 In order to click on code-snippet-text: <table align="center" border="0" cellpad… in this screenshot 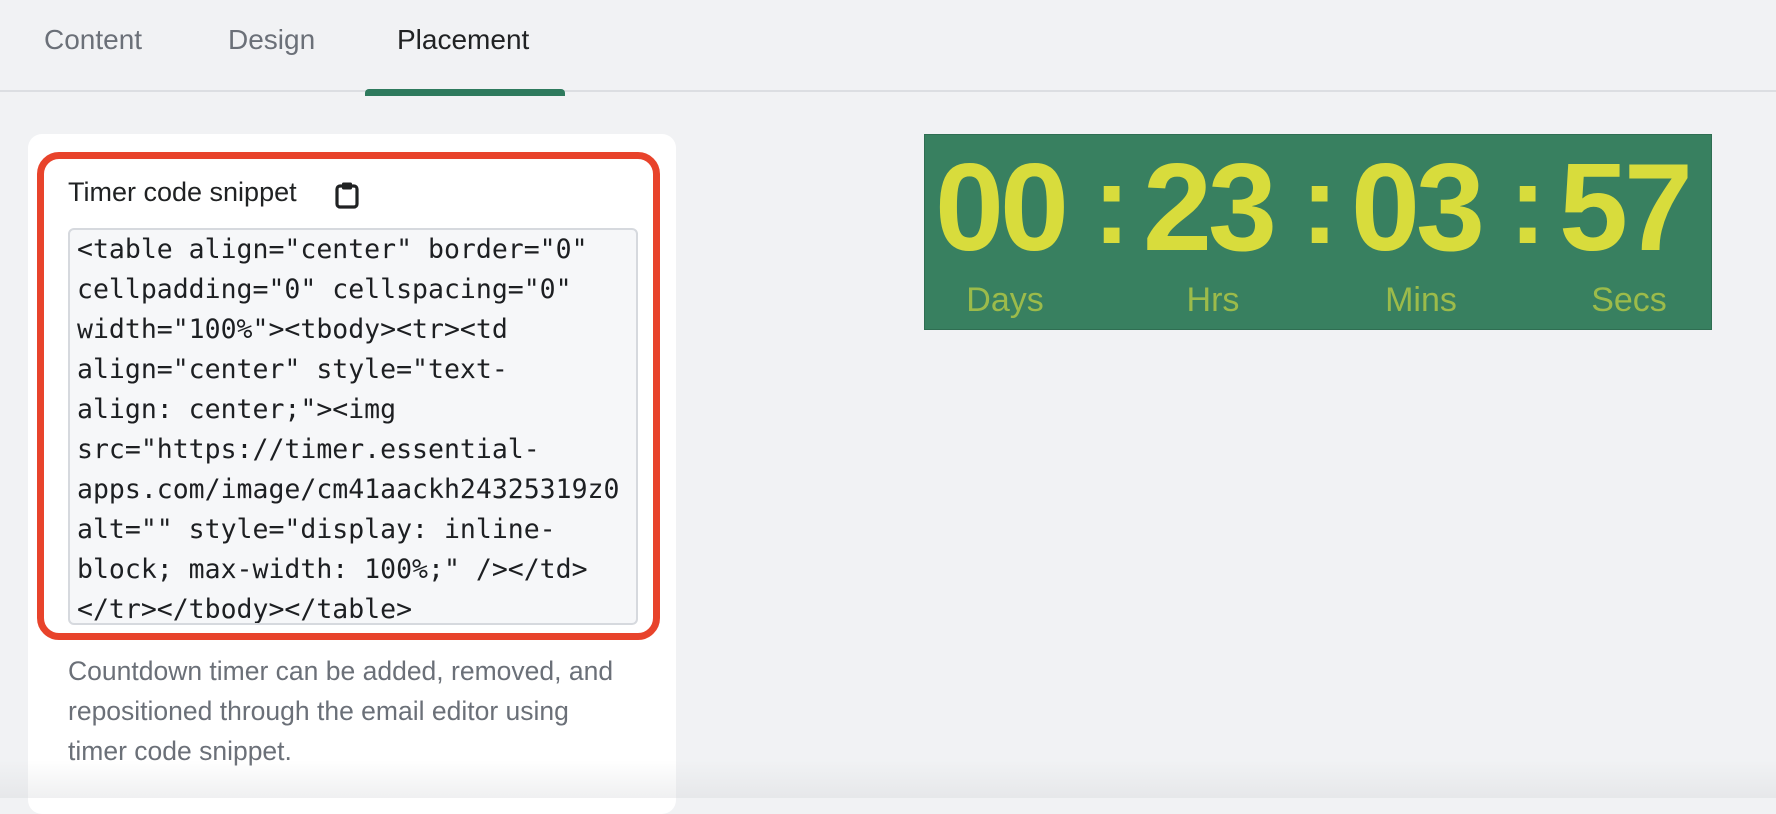, I will do `click(348, 429)`.